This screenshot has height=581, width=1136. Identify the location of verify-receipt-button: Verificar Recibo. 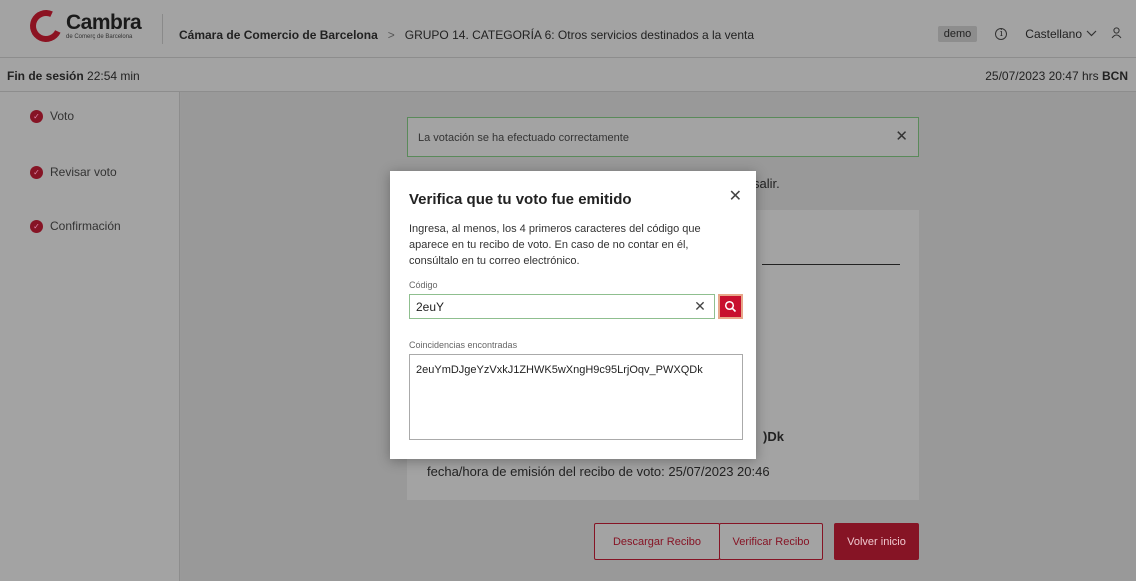
(771, 541).